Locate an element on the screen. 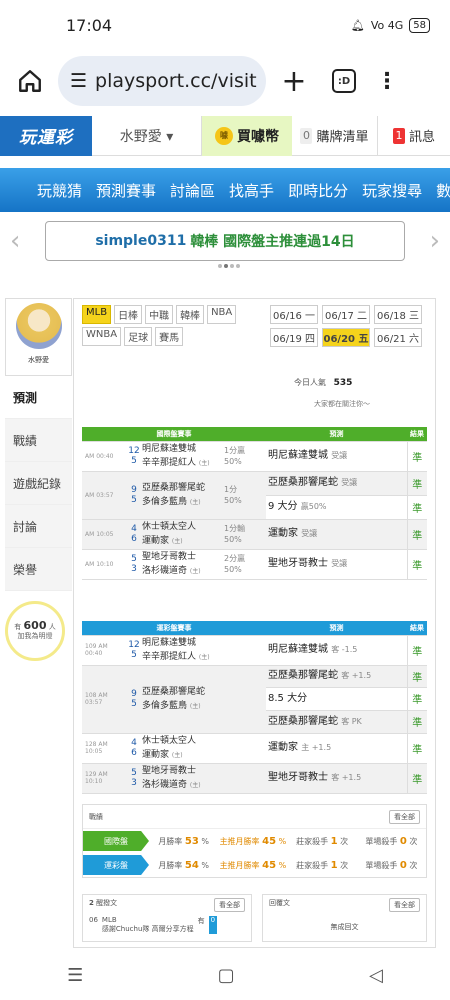 This screenshot has height=1000, width=450. status-icons: 🔔︎ Vo 4G 58 is located at coordinates (390, 25).